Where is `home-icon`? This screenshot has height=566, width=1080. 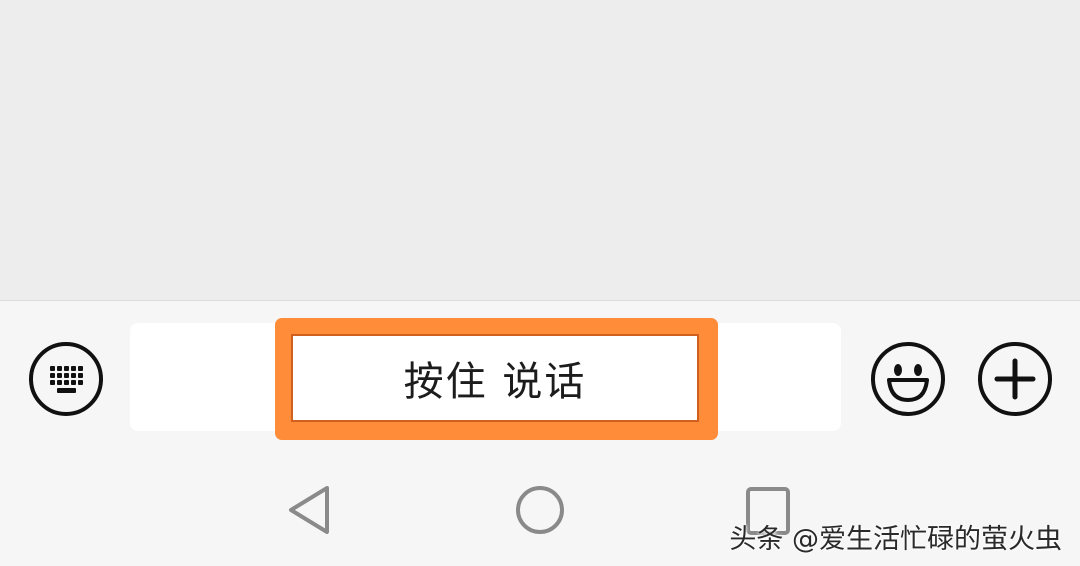
home-icon is located at coordinates (540, 512).